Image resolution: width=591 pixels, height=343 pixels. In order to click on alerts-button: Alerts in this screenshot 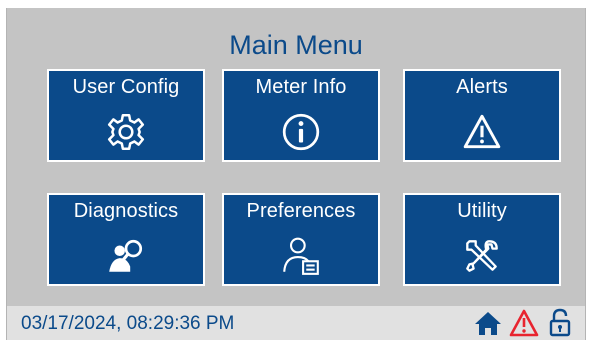, I will do `click(482, 115)`.